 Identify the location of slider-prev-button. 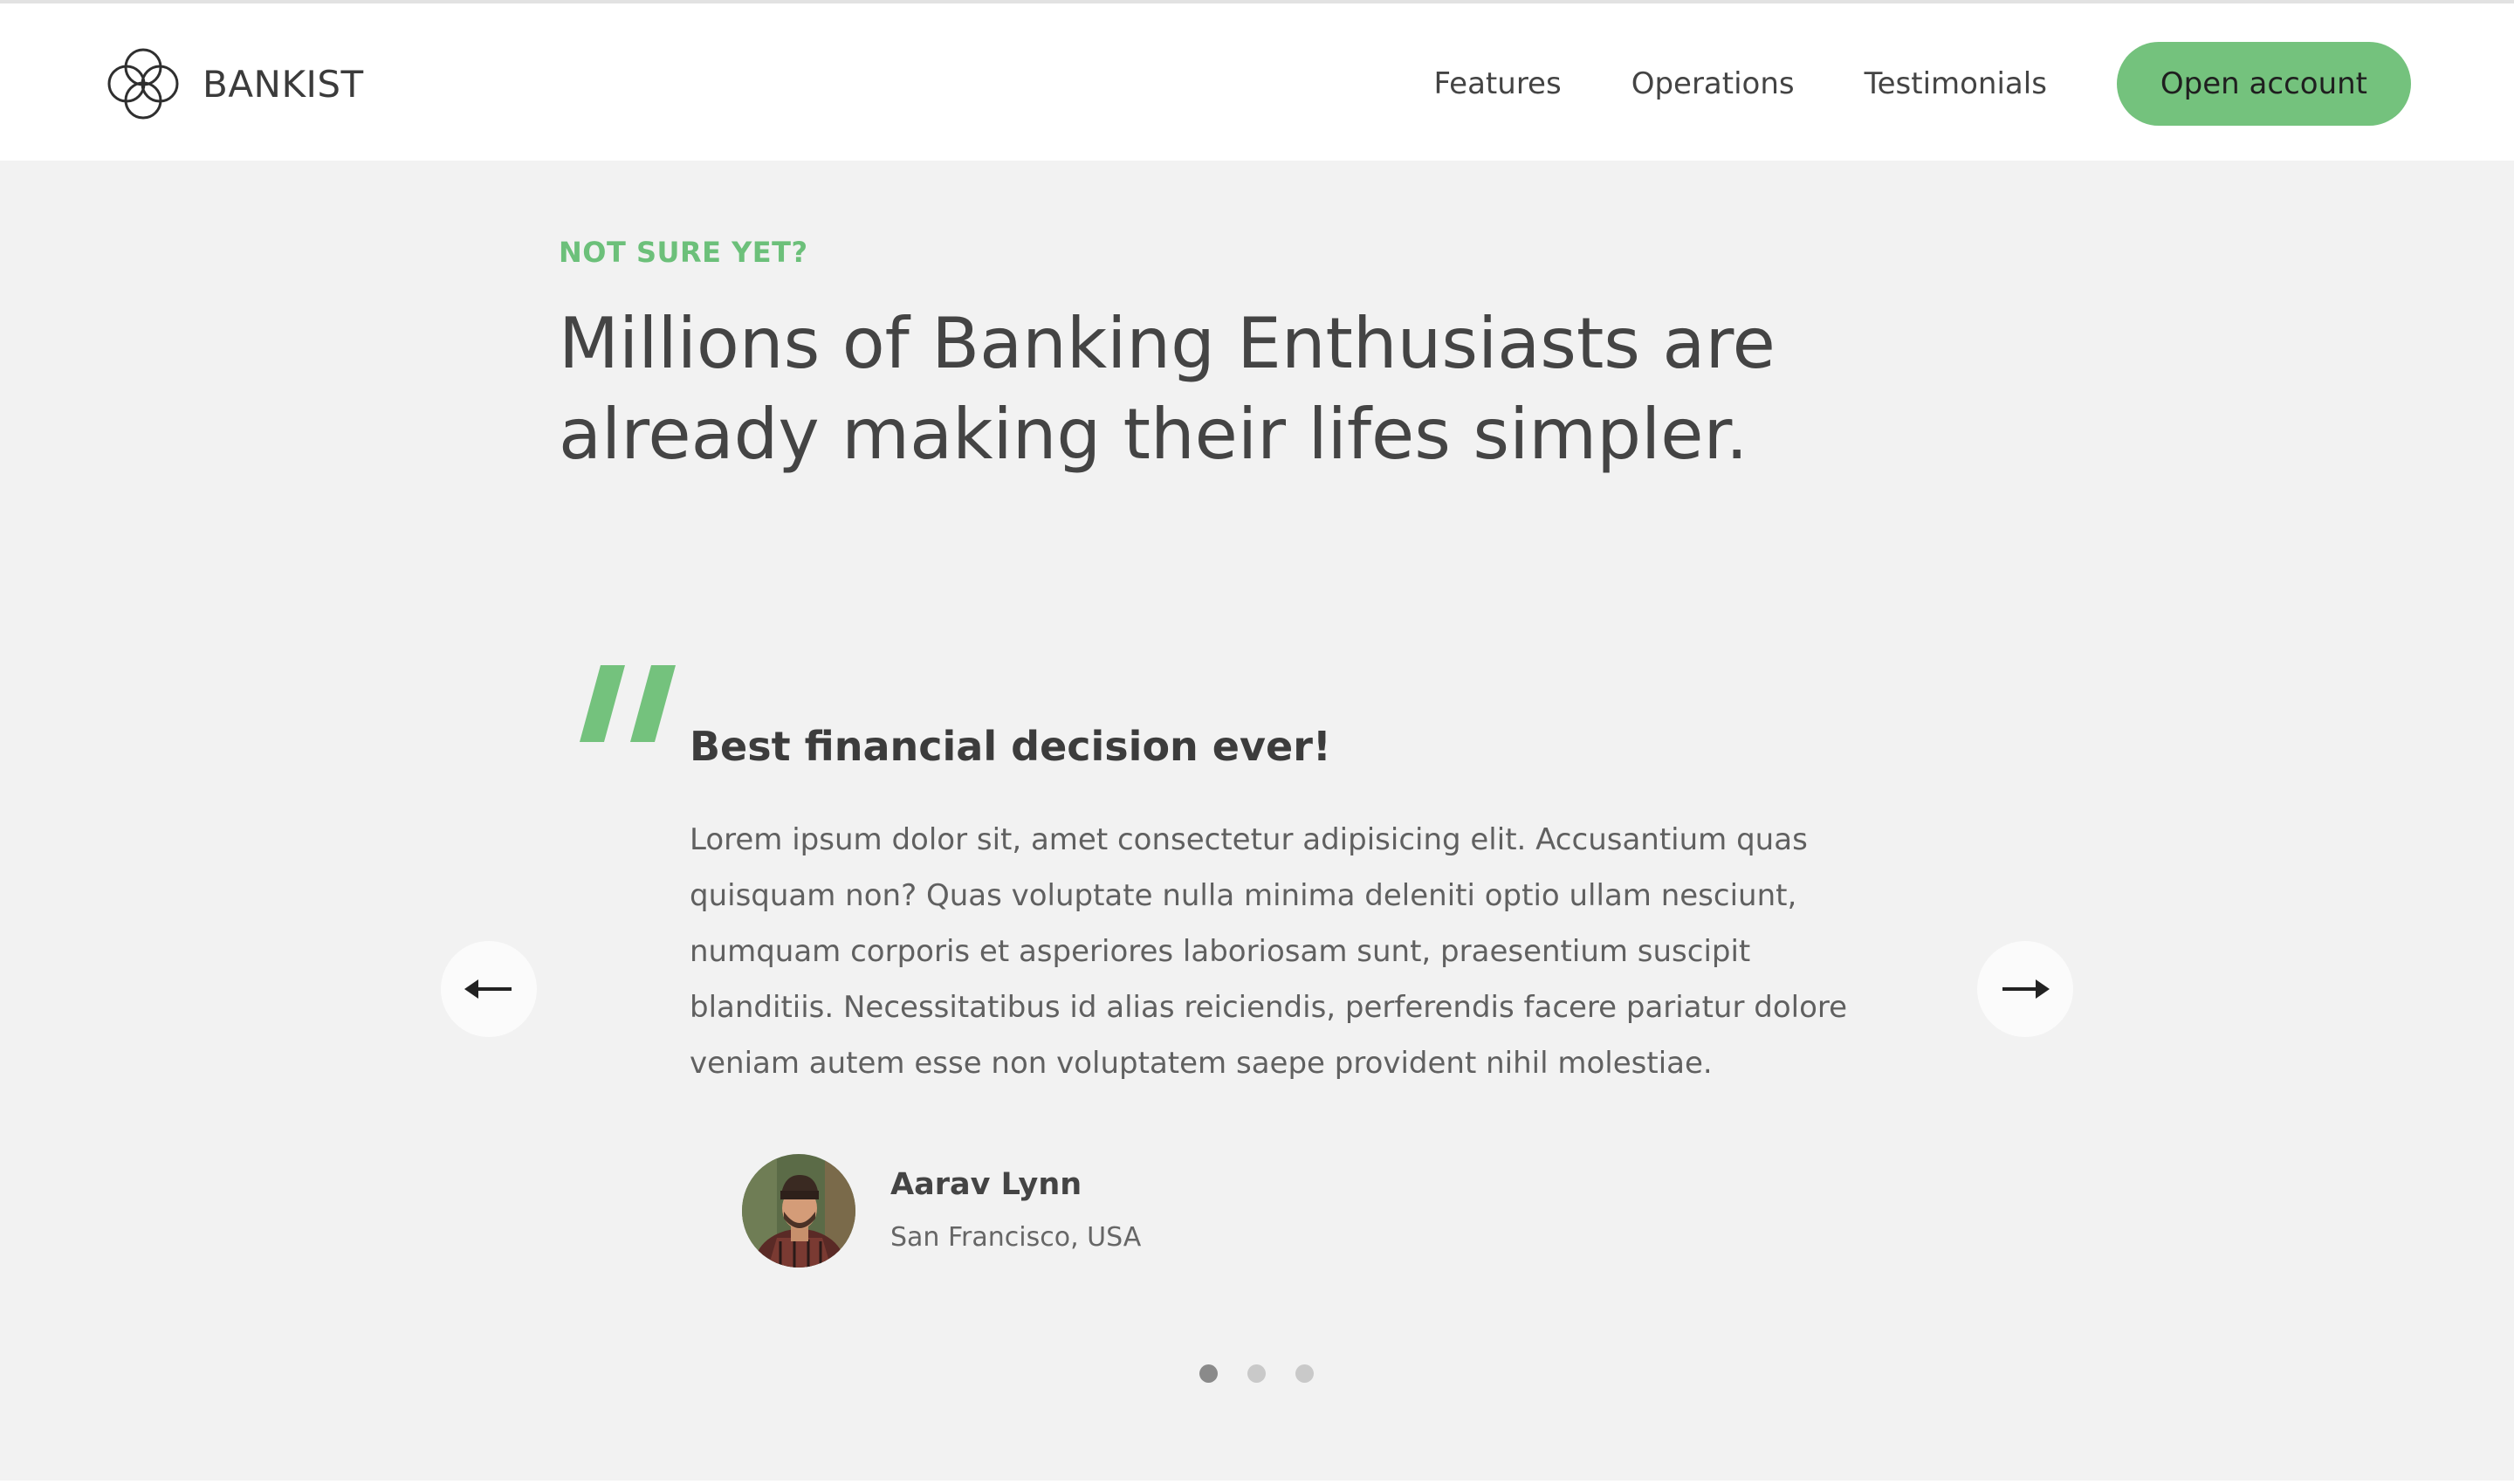
(489, 989).